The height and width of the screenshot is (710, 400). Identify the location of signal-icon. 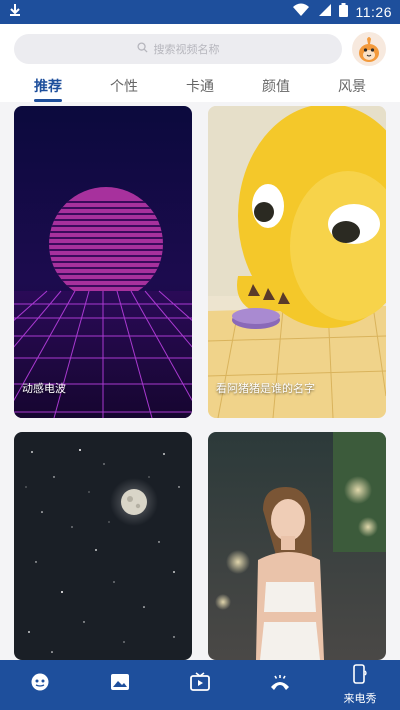
(324, 12).